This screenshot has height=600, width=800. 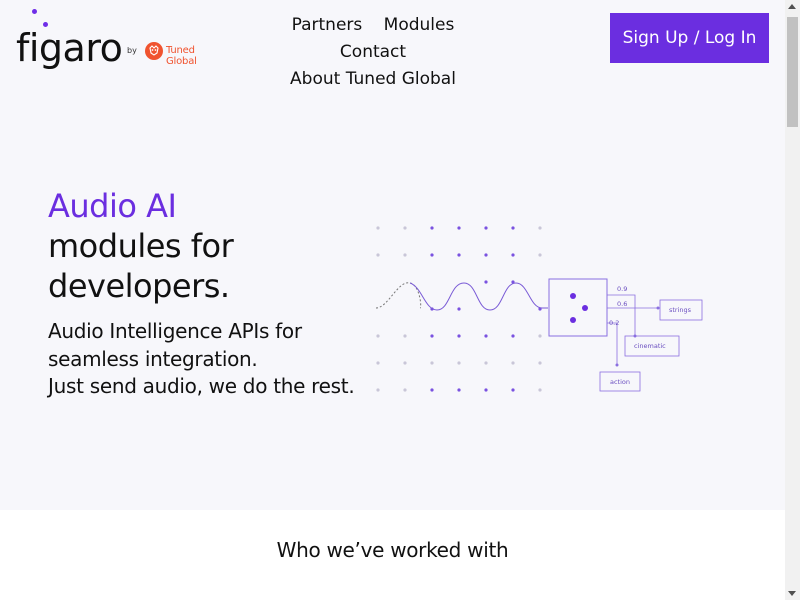 I want to click on waveform-dashed, so click(x=398, y=295).